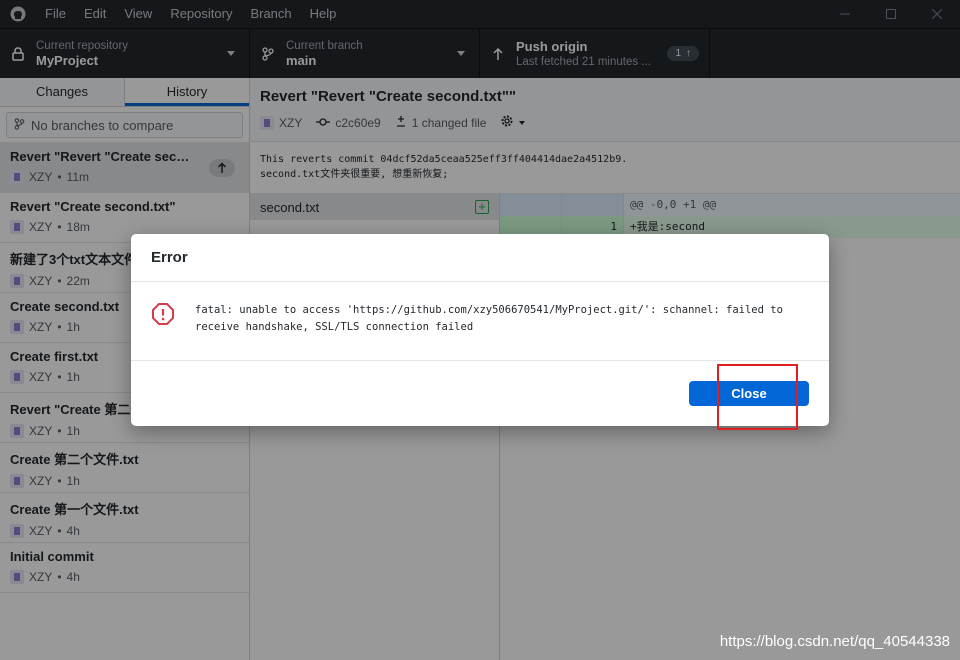  What do you see at coordinates (757, 397) in the screenshot?
I see `annotation-highlight` at bounding box center [757, 397].